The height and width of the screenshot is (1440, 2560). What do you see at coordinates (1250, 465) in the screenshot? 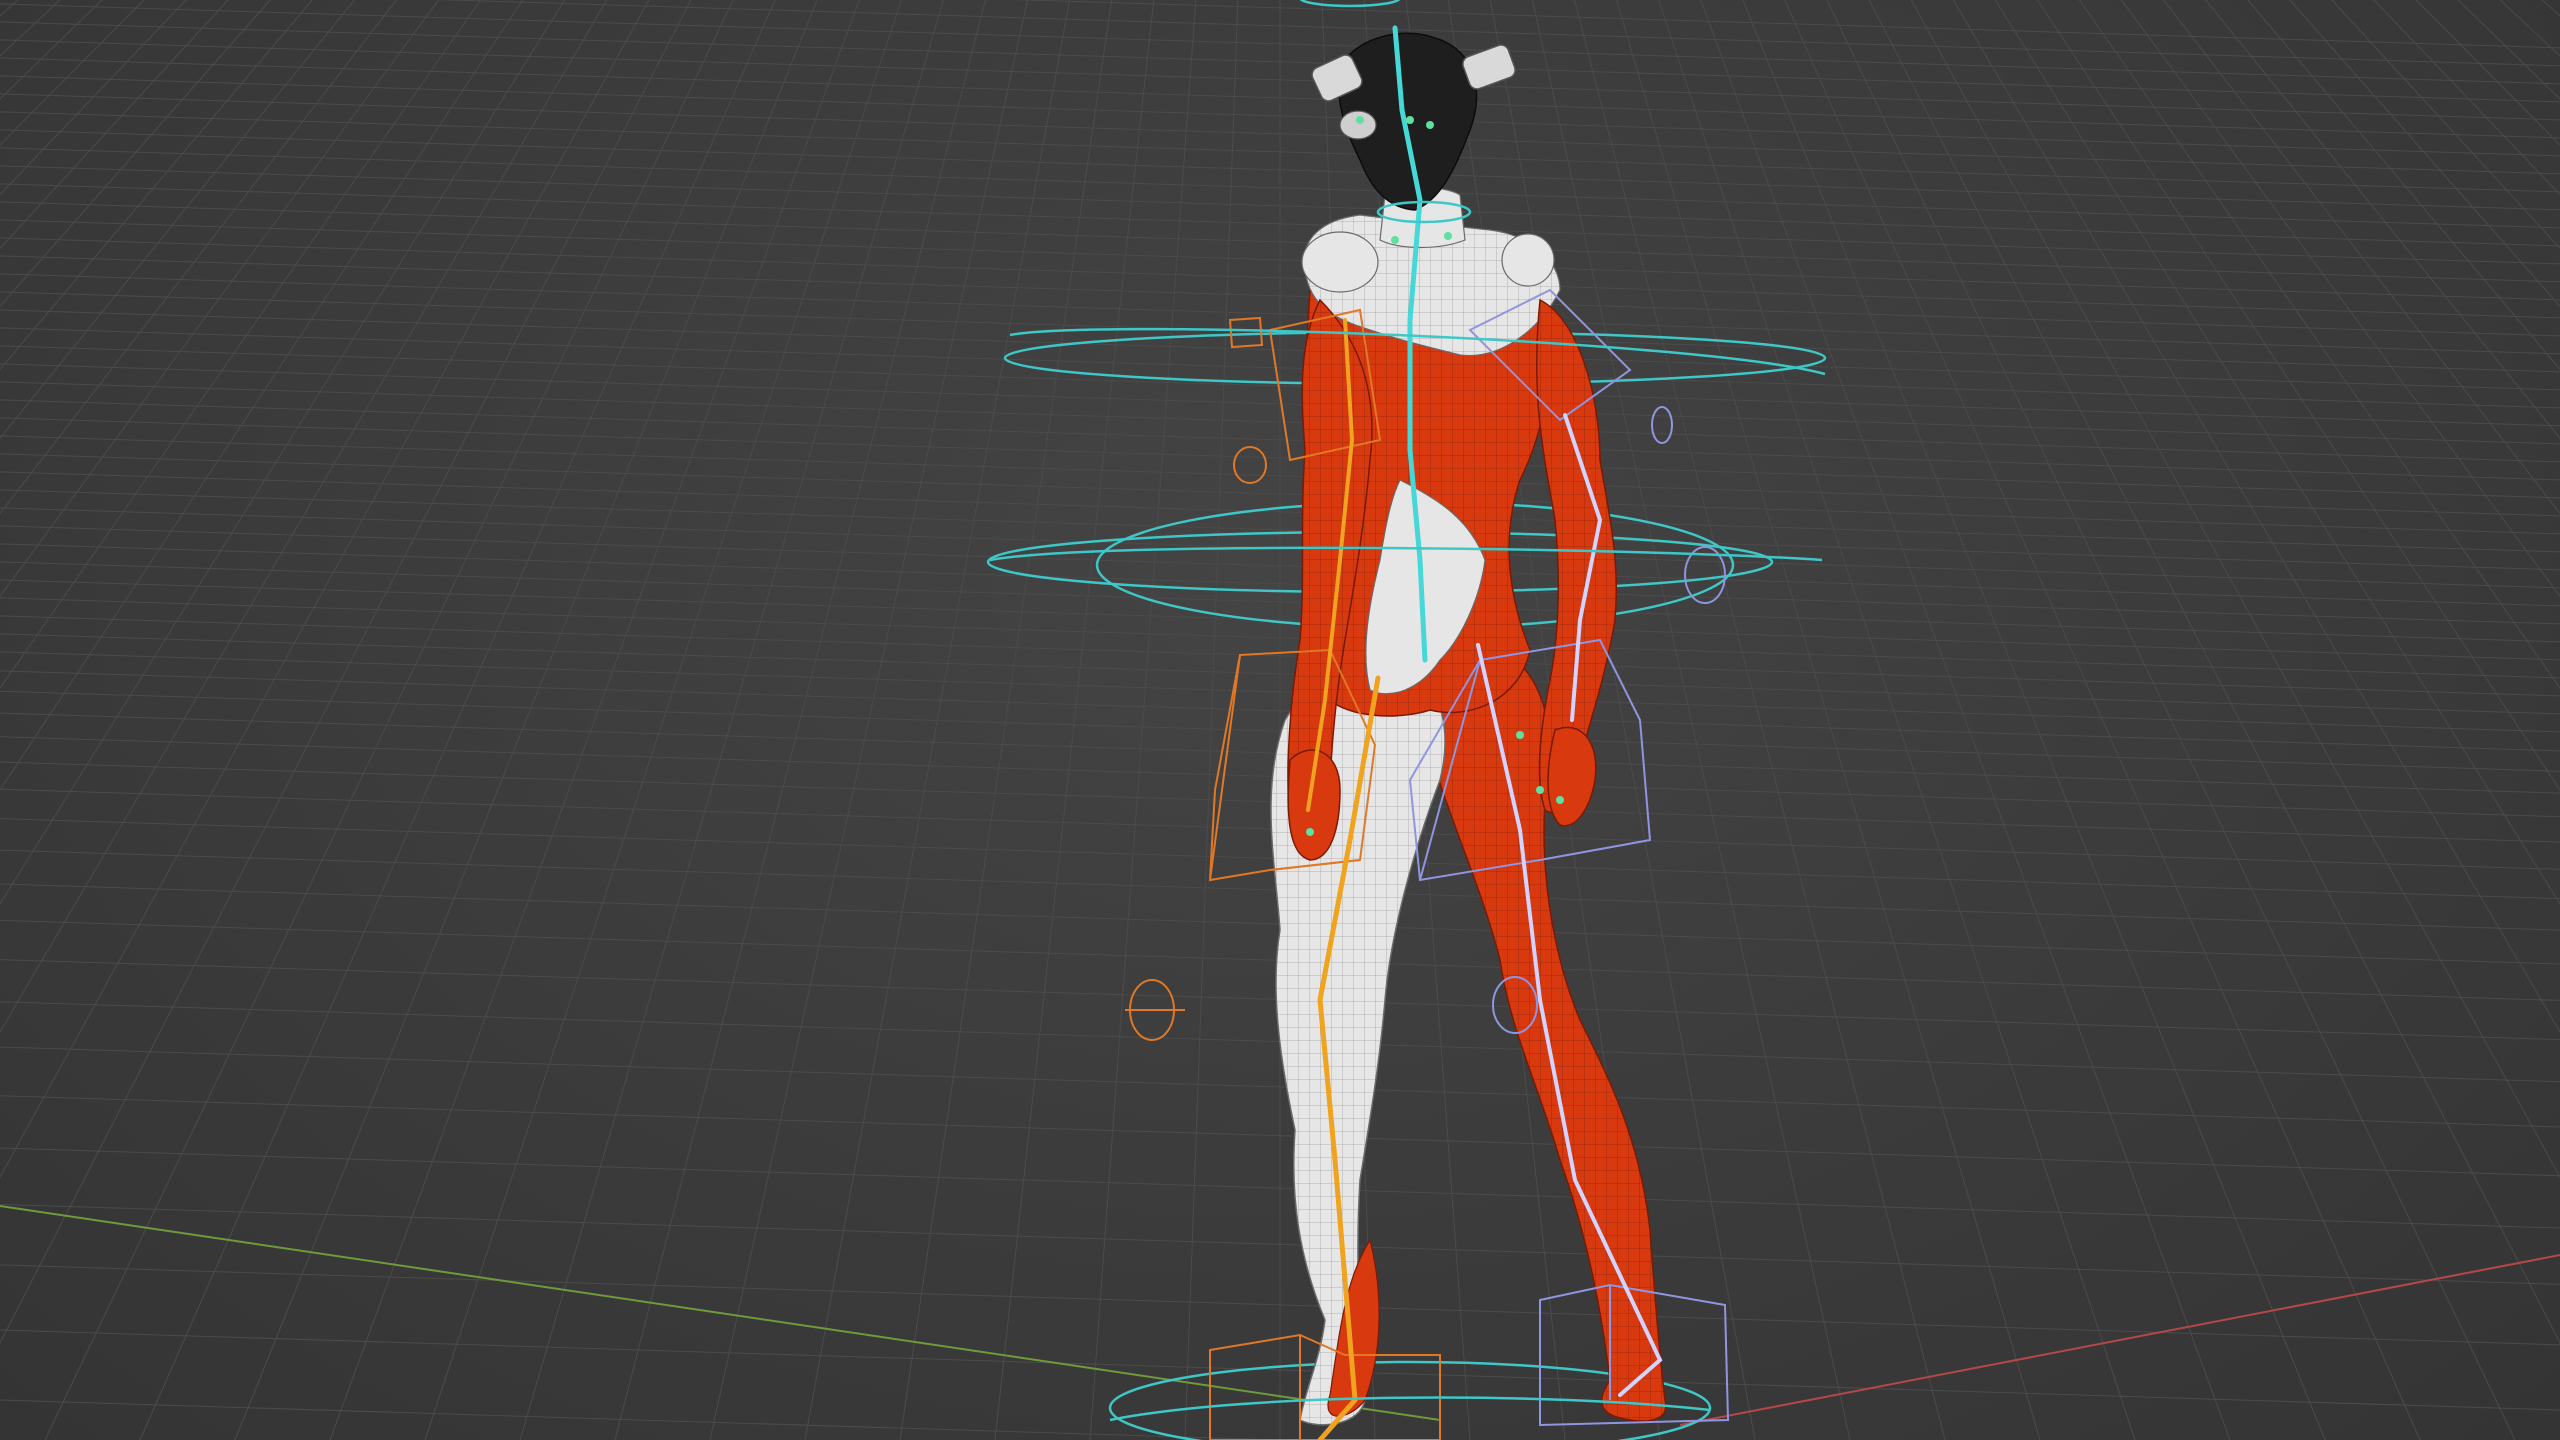
I see `left-elbow-pole` at bounding box center [1250, 465].